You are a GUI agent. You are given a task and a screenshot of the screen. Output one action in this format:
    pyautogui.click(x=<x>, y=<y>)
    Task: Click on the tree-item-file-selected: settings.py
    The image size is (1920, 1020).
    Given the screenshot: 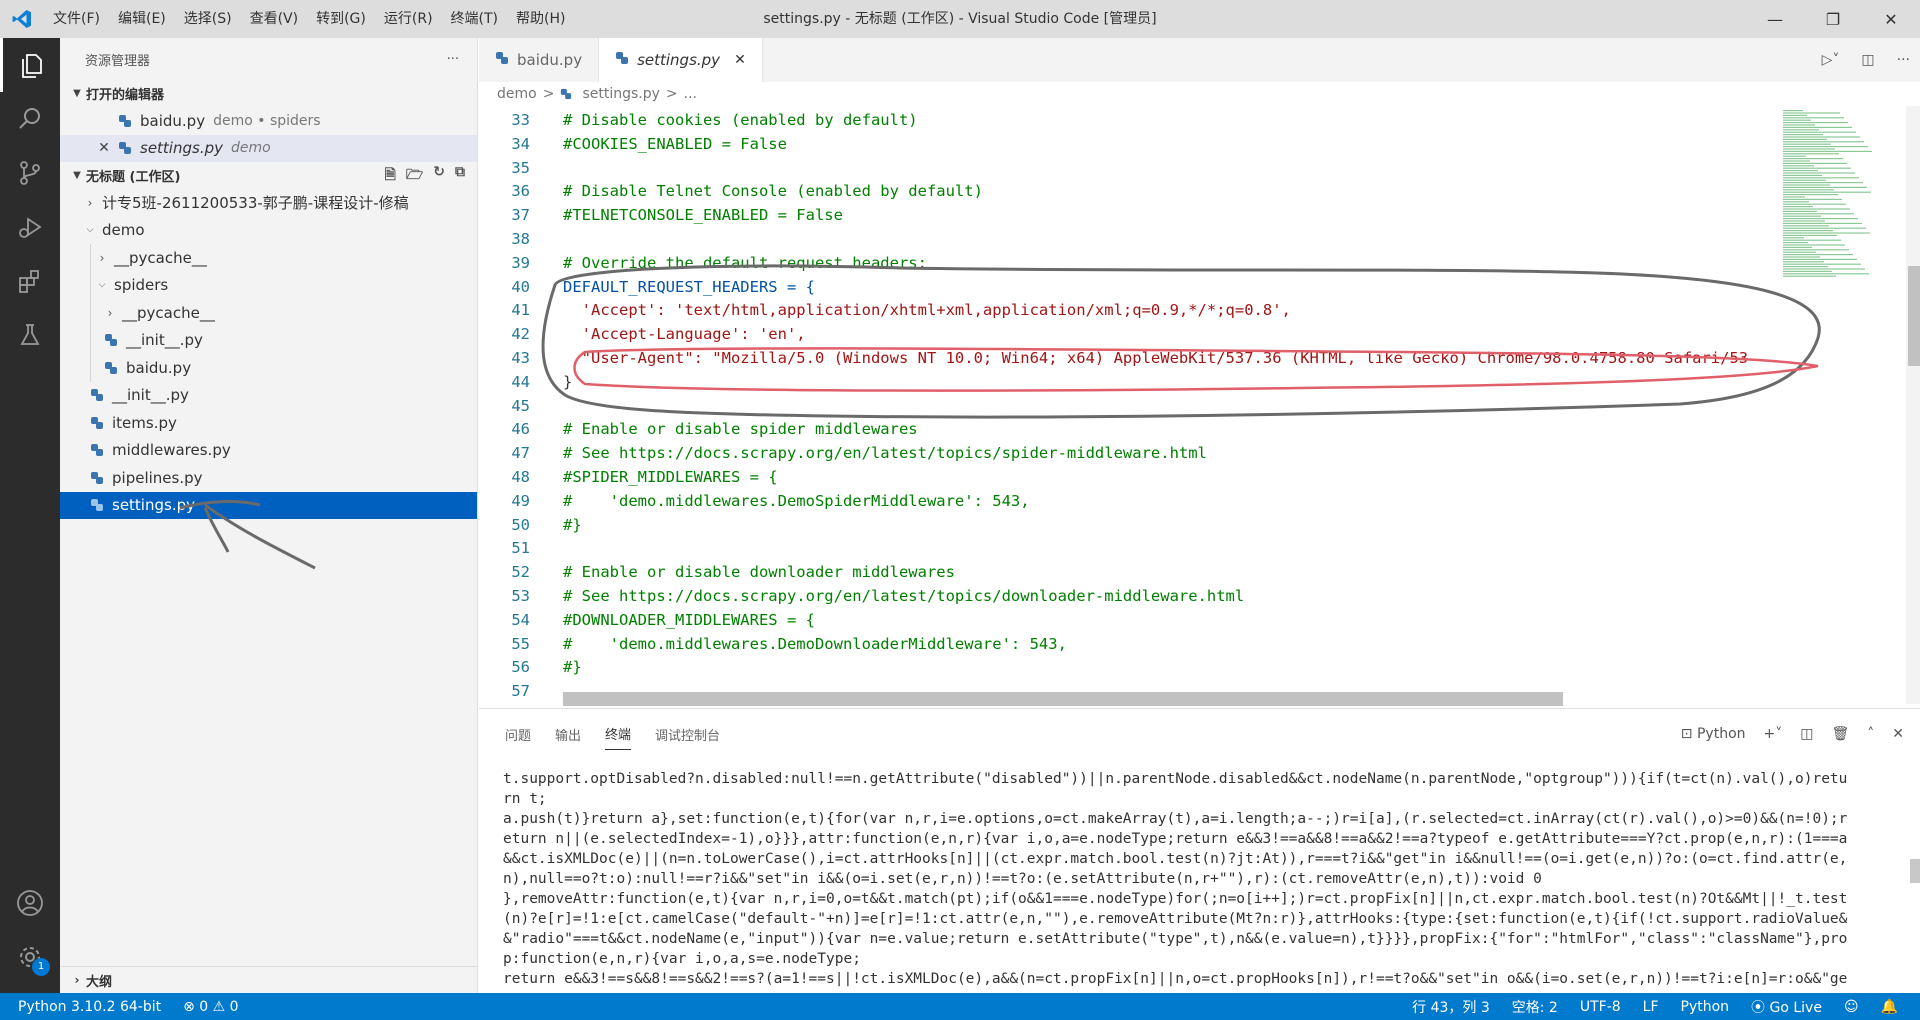 What is the action you would take?
    pyautogui.click(x=268, y=505)
    